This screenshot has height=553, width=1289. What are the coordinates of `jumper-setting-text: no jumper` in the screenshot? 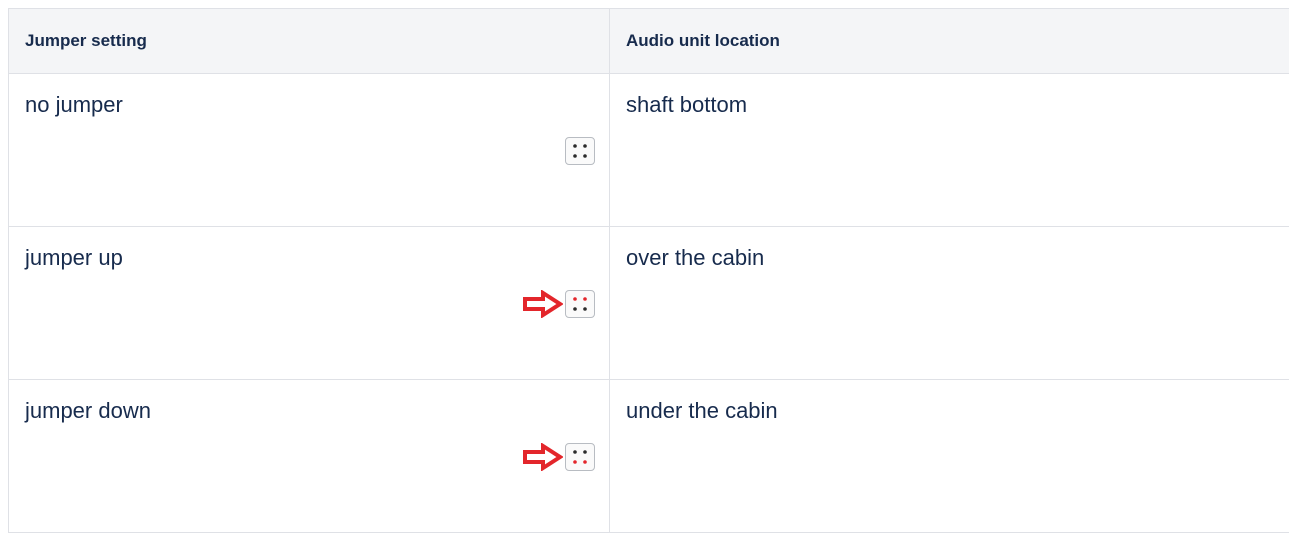 It's located at (74, 104).